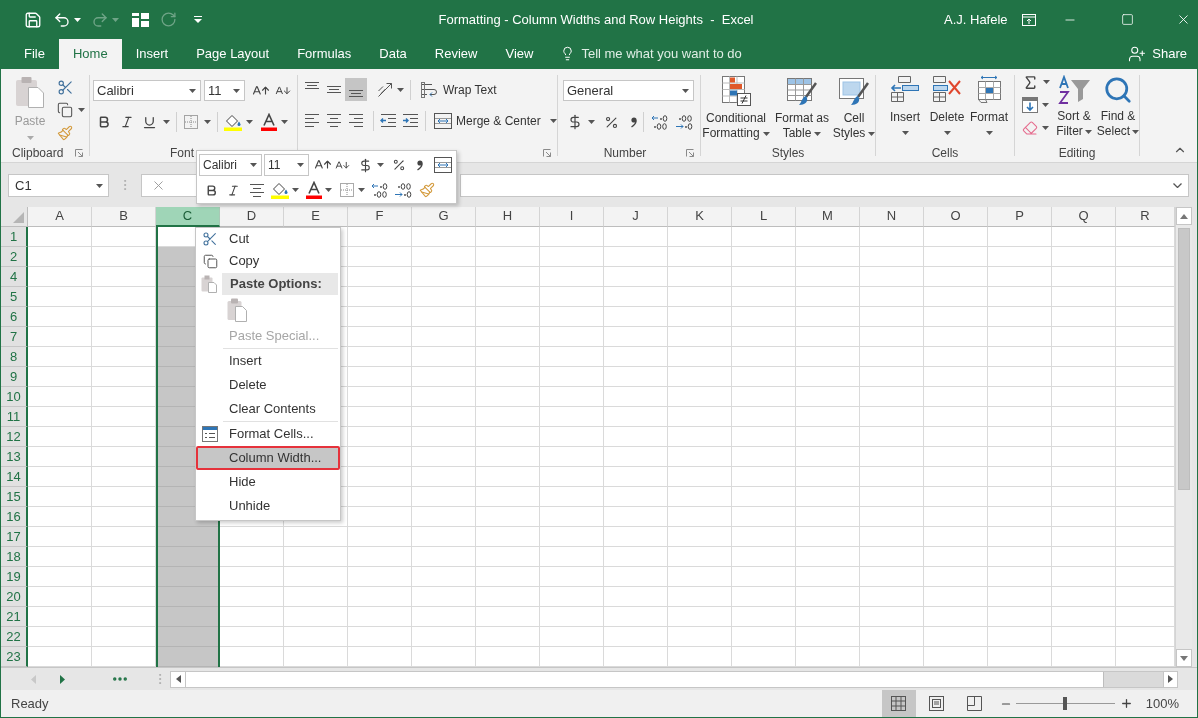 This screenshot has width=1198, height=718. Describe the element at coordinates (14, 557) in the screenshot. I see `row-header: 18` at that location.